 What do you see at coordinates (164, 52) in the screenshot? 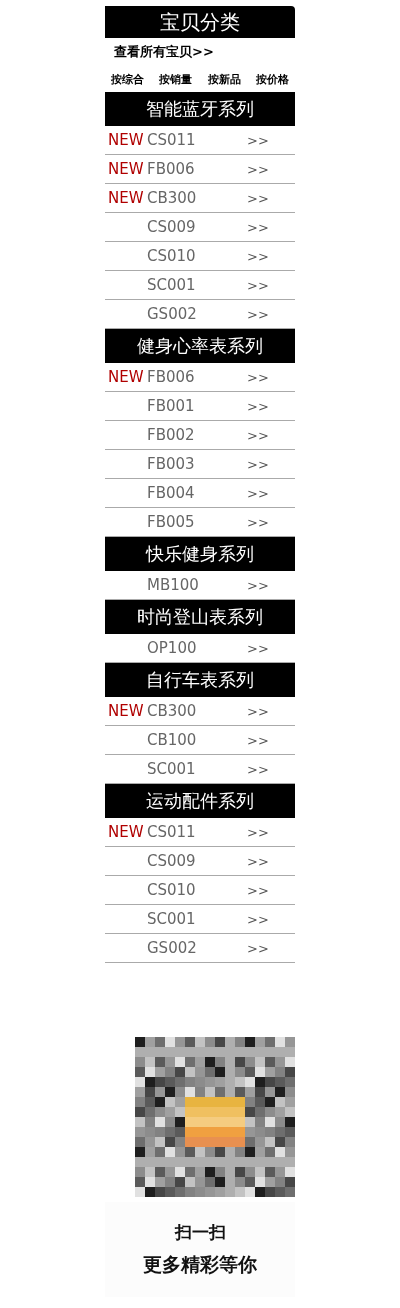
I see `view-all-link: 查看所有宝贝>>` at bounding box center [164, 52].